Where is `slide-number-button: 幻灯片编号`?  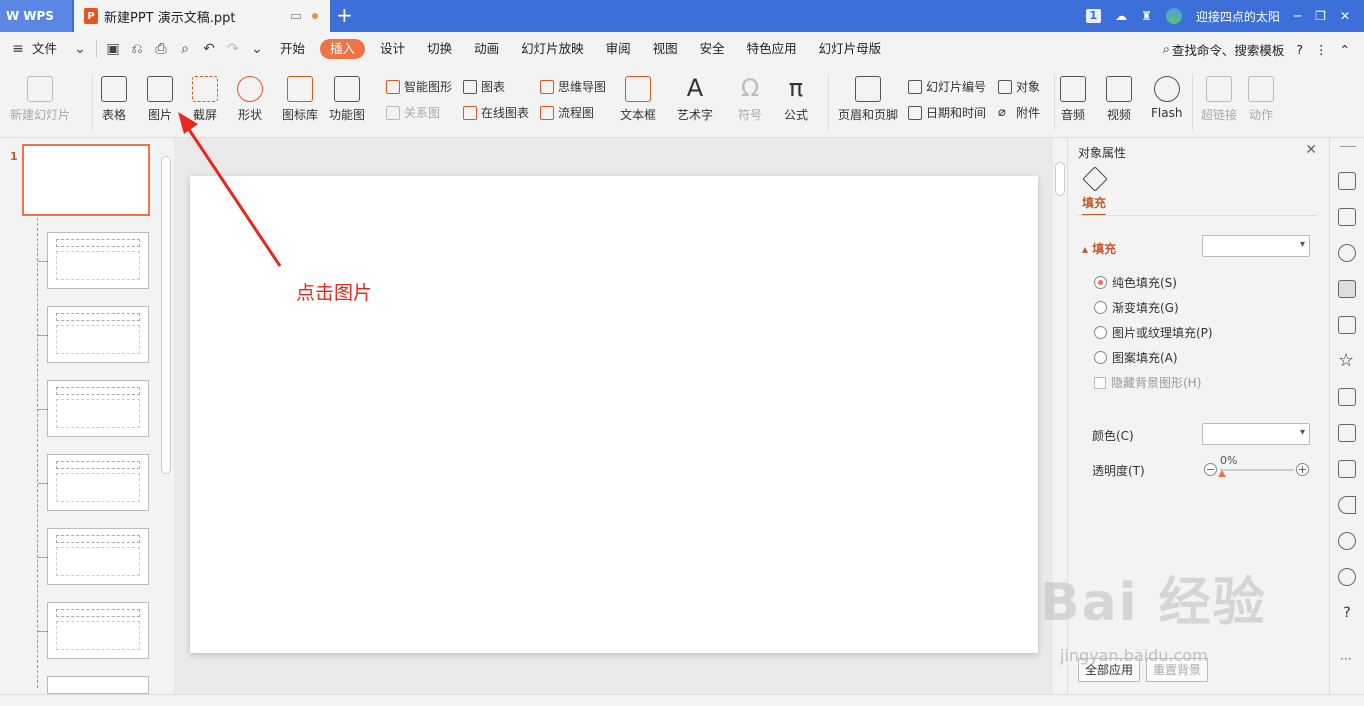
slide-number-button: 幻灯片编号 is located at coordinates (947, 86).